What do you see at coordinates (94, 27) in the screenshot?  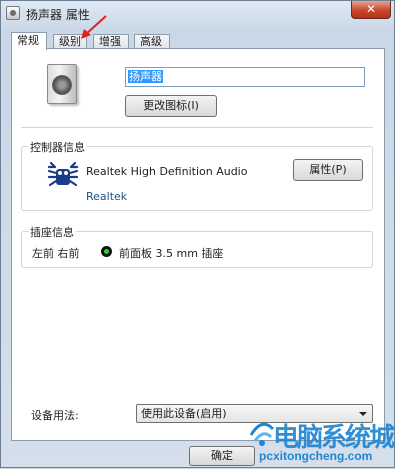 I see `annotation-arrow-icon` at bounding box center [94, 27].